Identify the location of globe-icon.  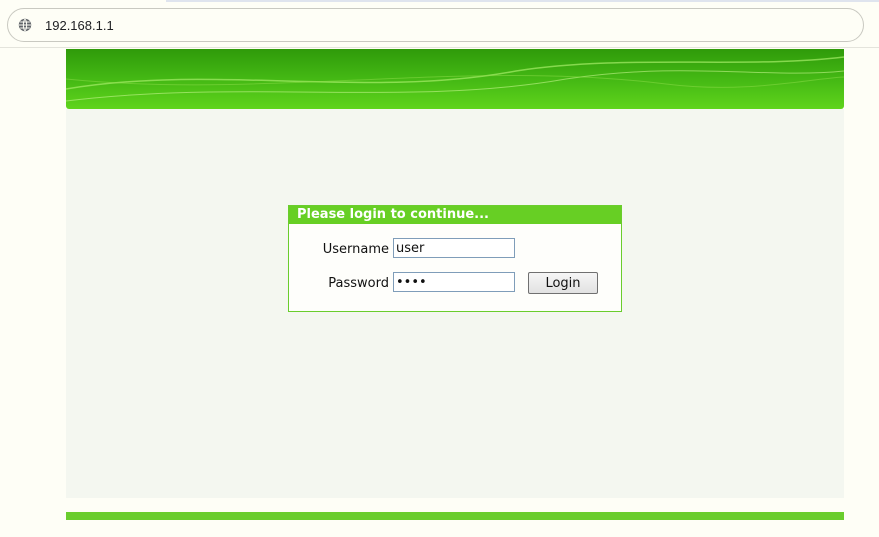
(25, 25).